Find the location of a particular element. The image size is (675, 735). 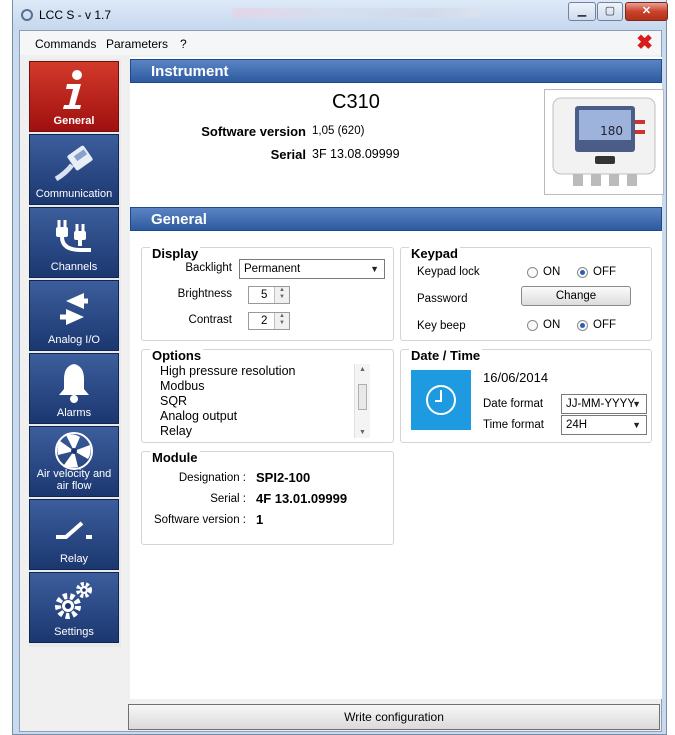

gears-icon is located at coordinates (74, 601).